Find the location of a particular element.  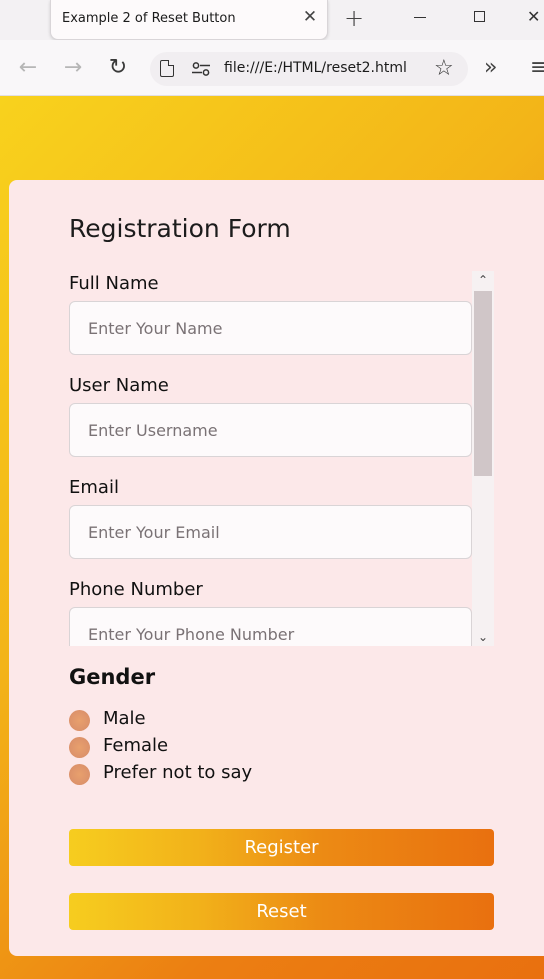

radio-label: Female is located at coordinates (136, 745).